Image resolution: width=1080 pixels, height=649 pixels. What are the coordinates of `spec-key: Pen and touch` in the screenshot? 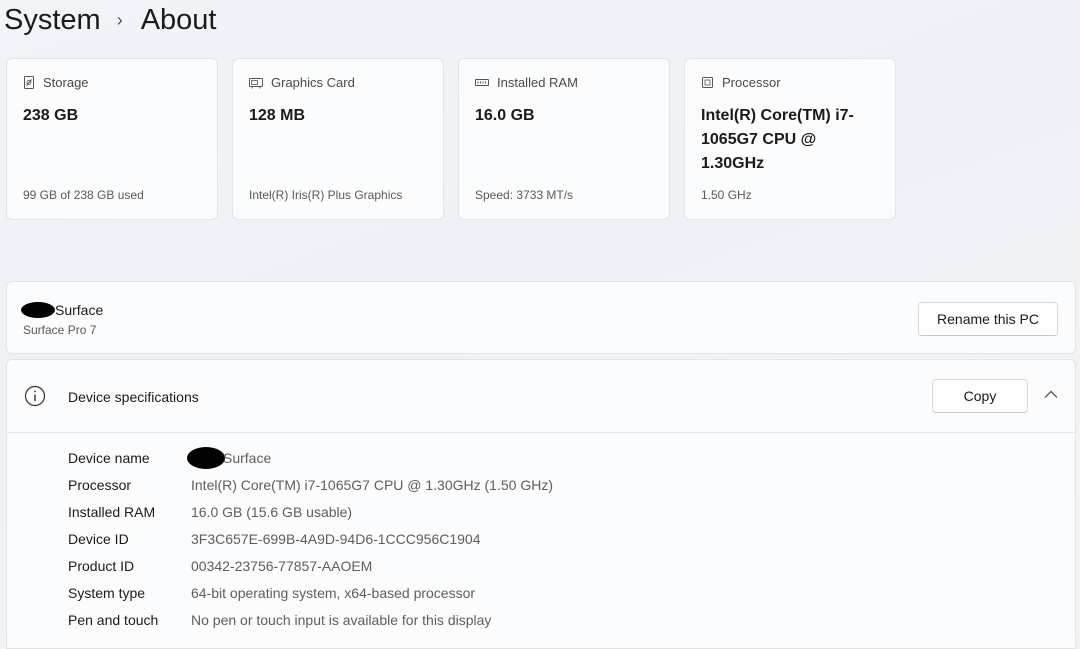 It's located at (113, 619).